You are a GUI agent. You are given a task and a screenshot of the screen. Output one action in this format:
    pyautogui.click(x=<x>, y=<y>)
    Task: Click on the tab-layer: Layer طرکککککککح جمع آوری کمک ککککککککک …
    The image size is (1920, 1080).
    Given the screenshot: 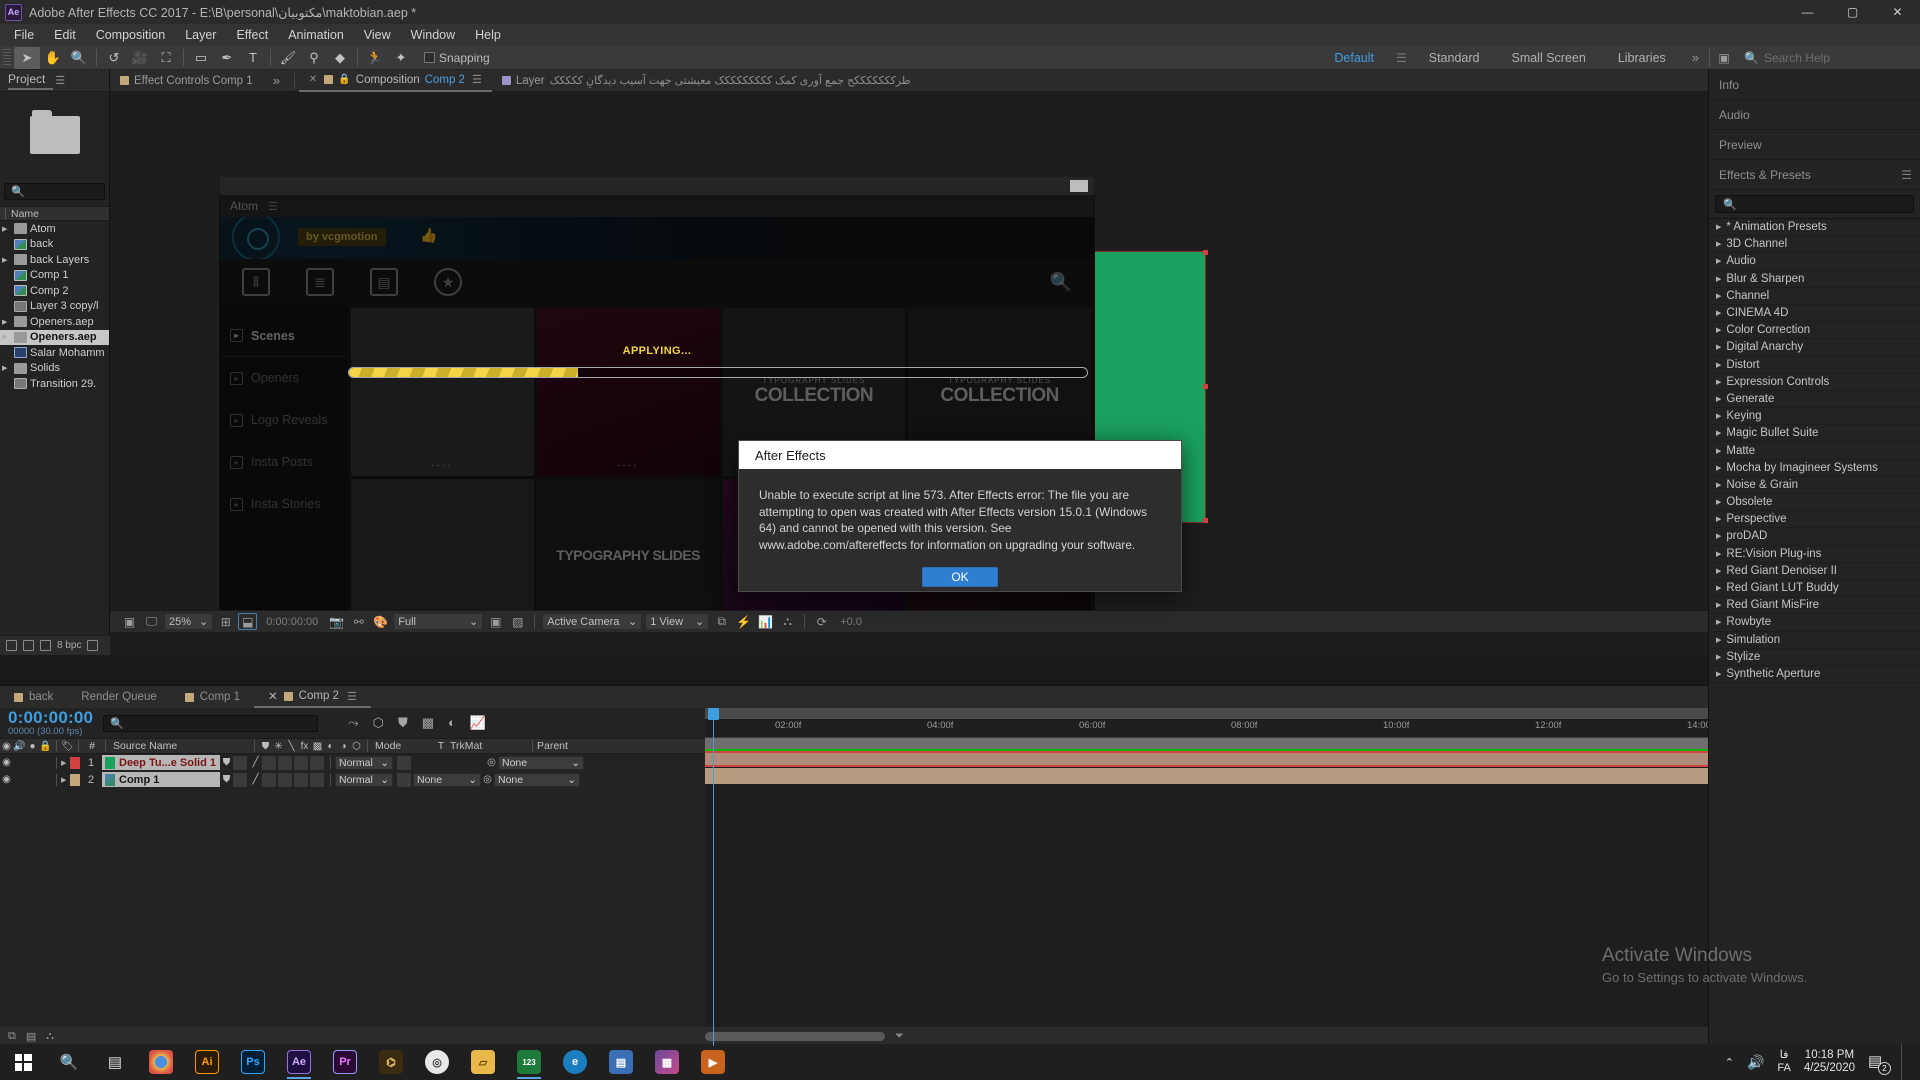 What is the action you would take?
    pyautogui.click(x=706, y=81)
    